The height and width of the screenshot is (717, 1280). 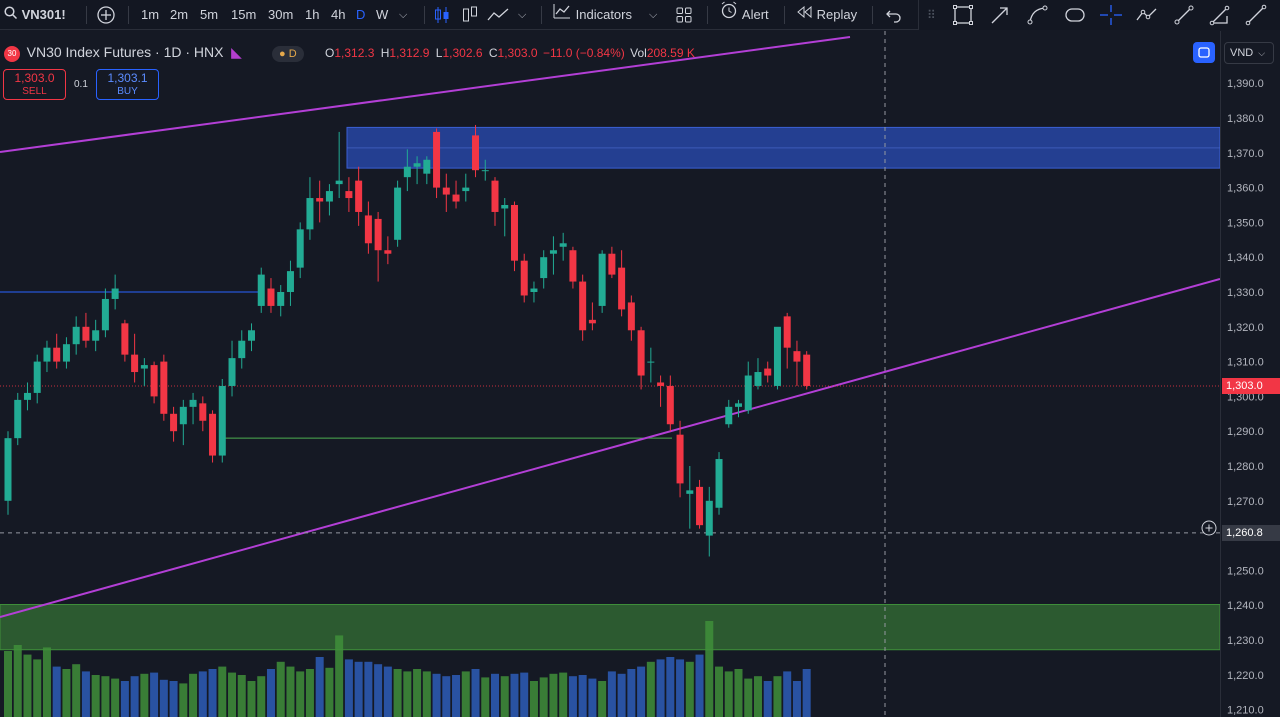 What do you see at coordinates (442, 15) in the screenshot?
I see `candles-style-button` at bounding box center [442, 15].